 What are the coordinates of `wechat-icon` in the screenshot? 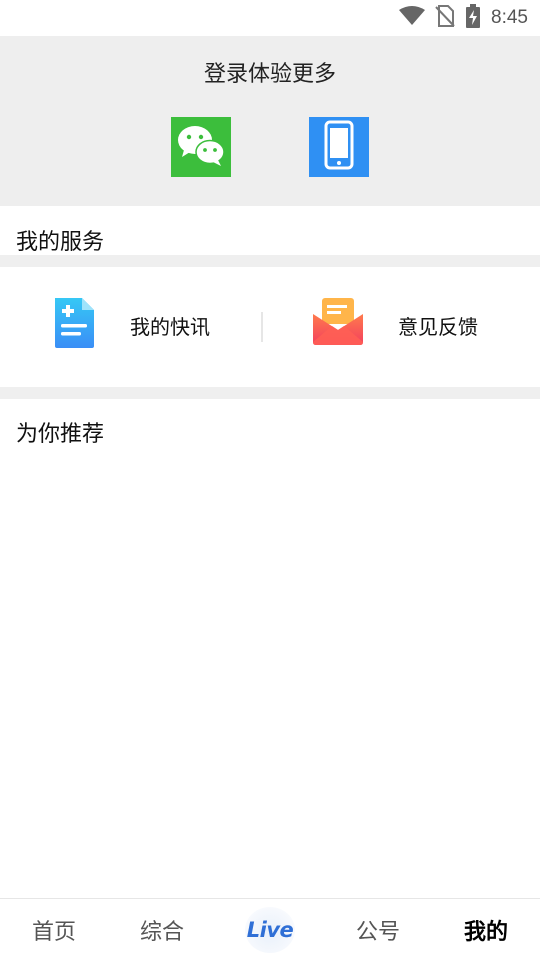 It's located at (201, 147).